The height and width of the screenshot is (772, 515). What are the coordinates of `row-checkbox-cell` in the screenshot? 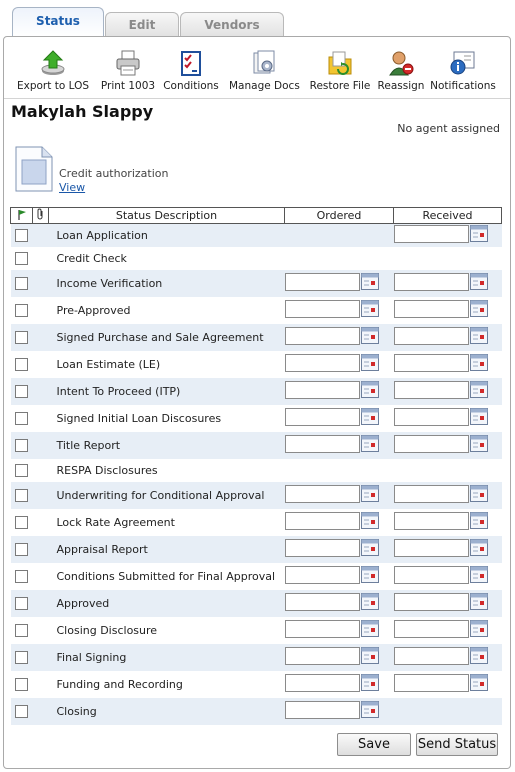 It's located at (21, 549).